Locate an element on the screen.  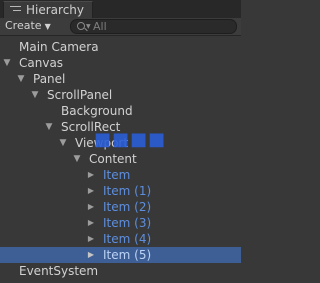
tree-row: ▶ Item (3) is located at coordinates (120, 223).